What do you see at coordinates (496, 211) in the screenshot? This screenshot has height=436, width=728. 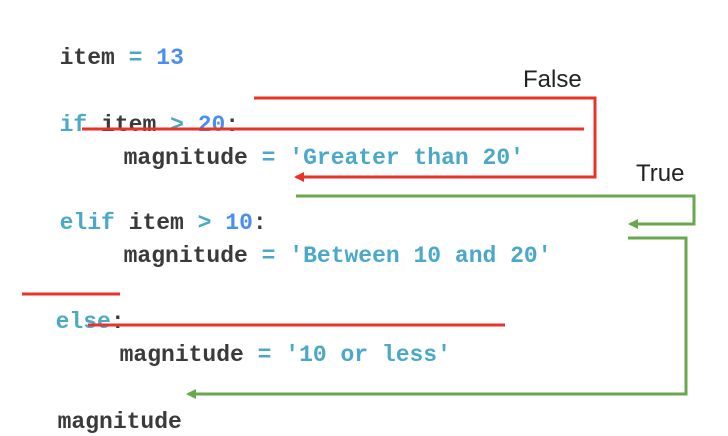 I see `true-path-arrow` at bounding box center [496, 211].